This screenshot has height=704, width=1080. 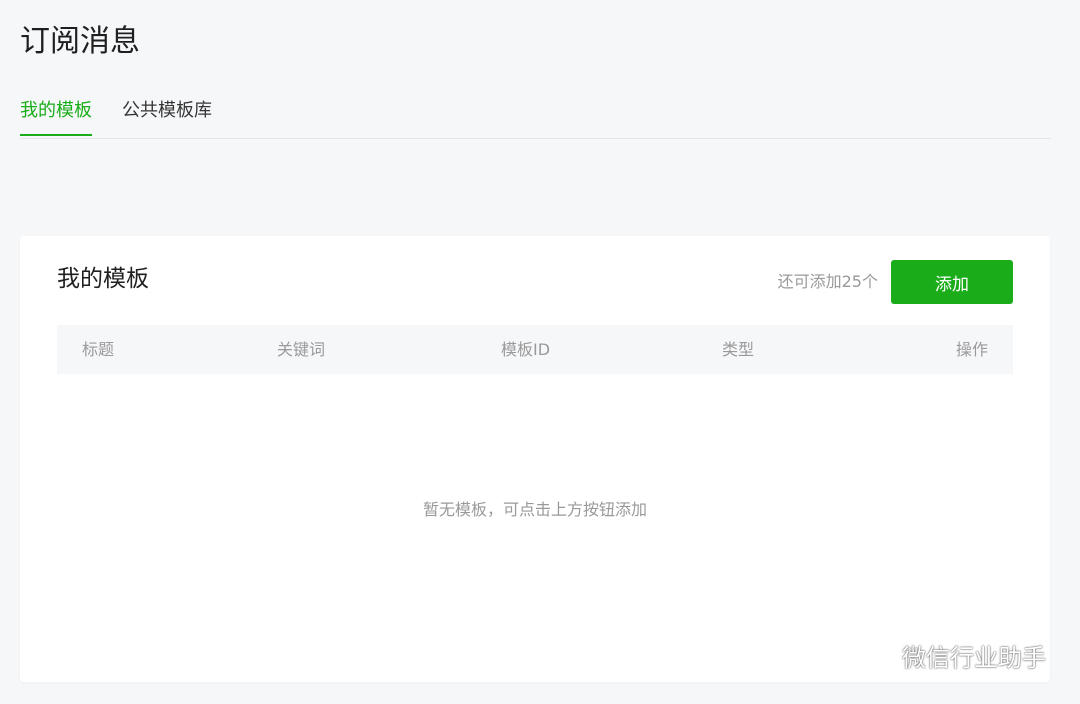 What do you see at coordinates (56, 115) in the screenshot?
I see `tab-my-templates: 我的模板` at bounding box center [56, 115].